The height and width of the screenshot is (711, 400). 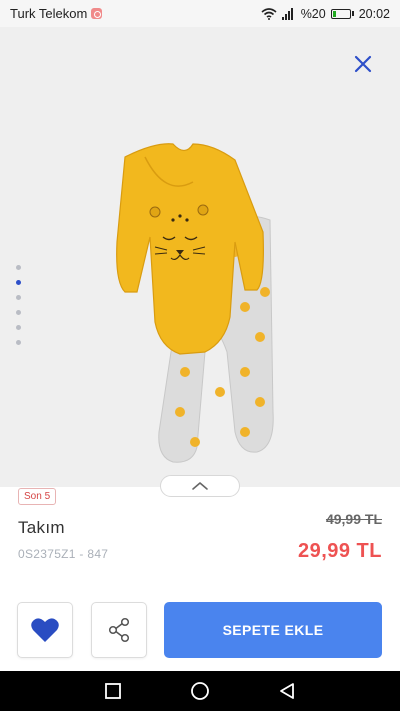 I want to click on product-code: 0S2375Z1 - 847, so click(x=63, y=554).